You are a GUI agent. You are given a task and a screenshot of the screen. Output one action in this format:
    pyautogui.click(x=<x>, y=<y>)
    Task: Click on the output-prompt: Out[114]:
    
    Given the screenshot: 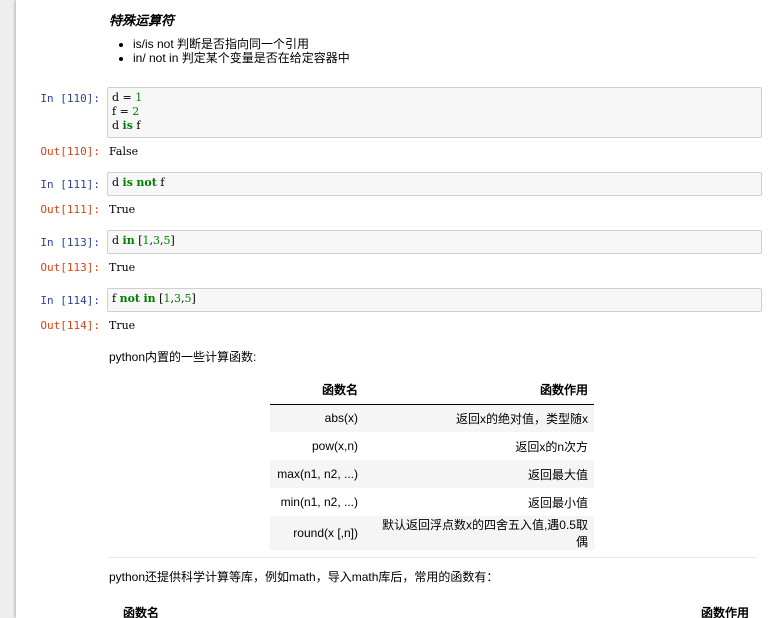 What is the action you would take?
    pyautogui.click(x=70, y=325)
    